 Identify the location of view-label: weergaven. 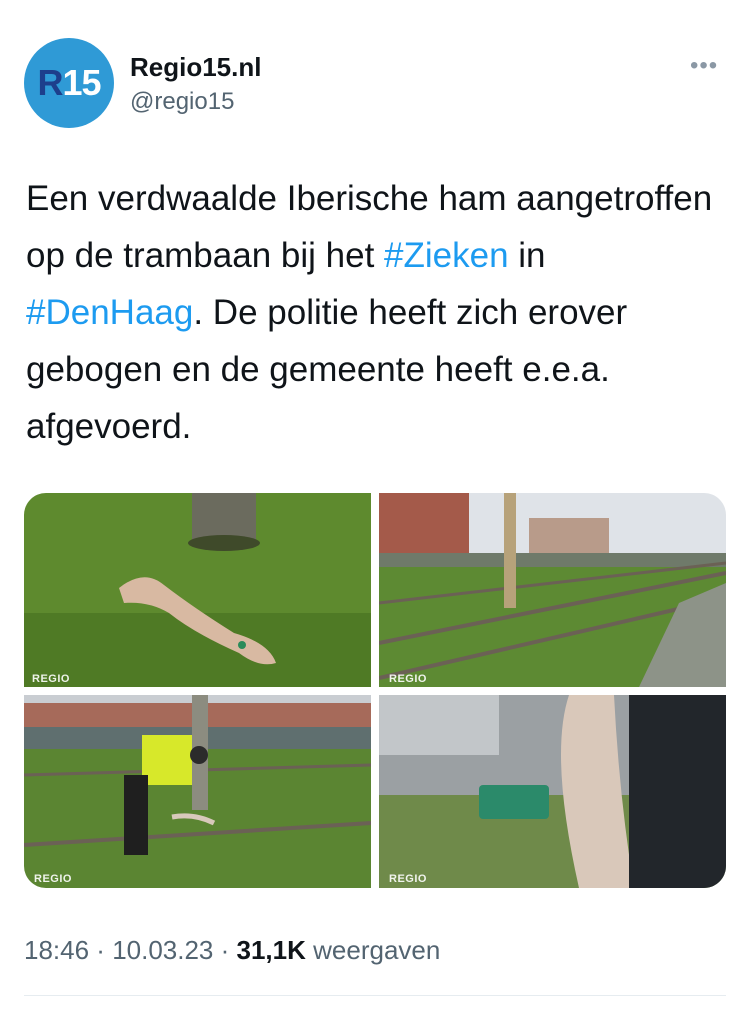
(373, 950).